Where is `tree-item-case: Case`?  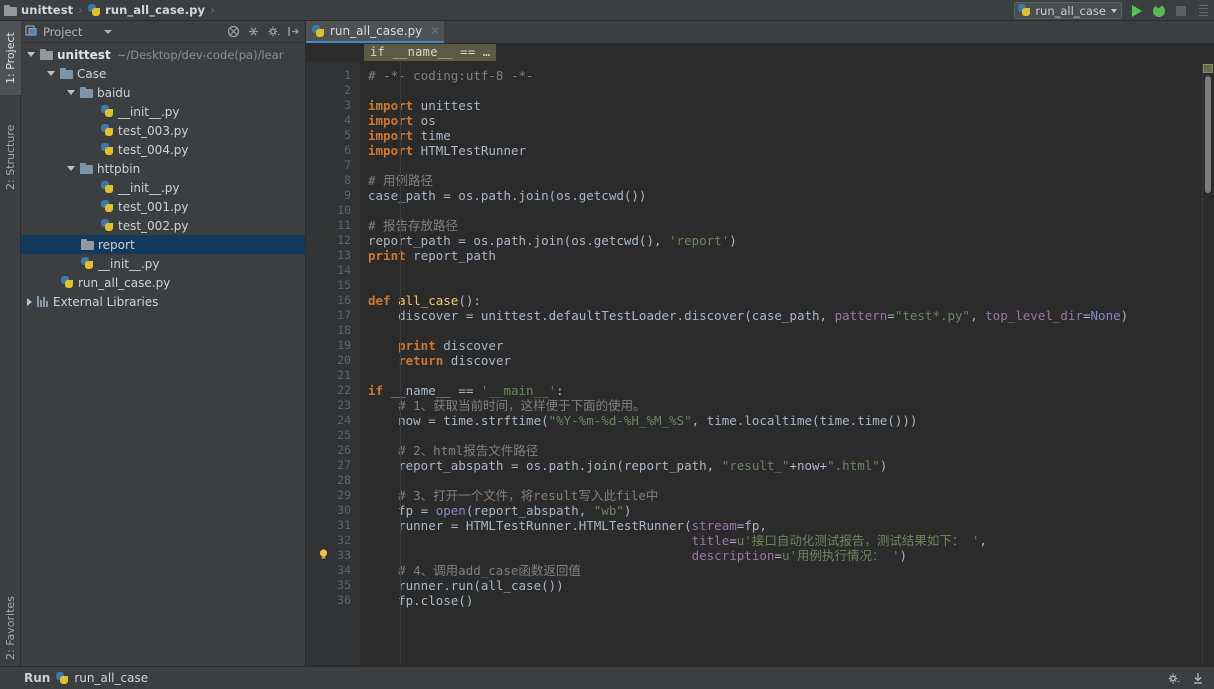 tree-item-case: Case is located at coordinates (163, 73).